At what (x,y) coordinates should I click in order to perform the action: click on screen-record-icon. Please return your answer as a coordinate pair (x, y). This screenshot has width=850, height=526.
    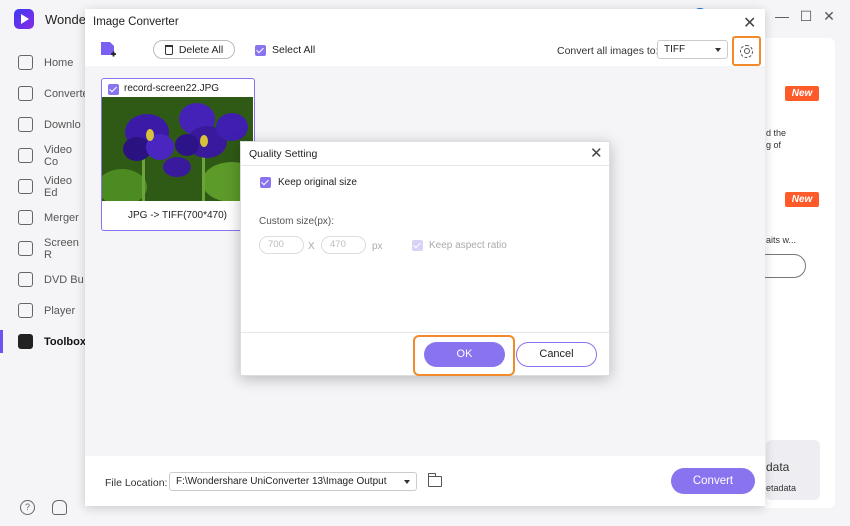
    Looking at the image, I should click on (25, 248).